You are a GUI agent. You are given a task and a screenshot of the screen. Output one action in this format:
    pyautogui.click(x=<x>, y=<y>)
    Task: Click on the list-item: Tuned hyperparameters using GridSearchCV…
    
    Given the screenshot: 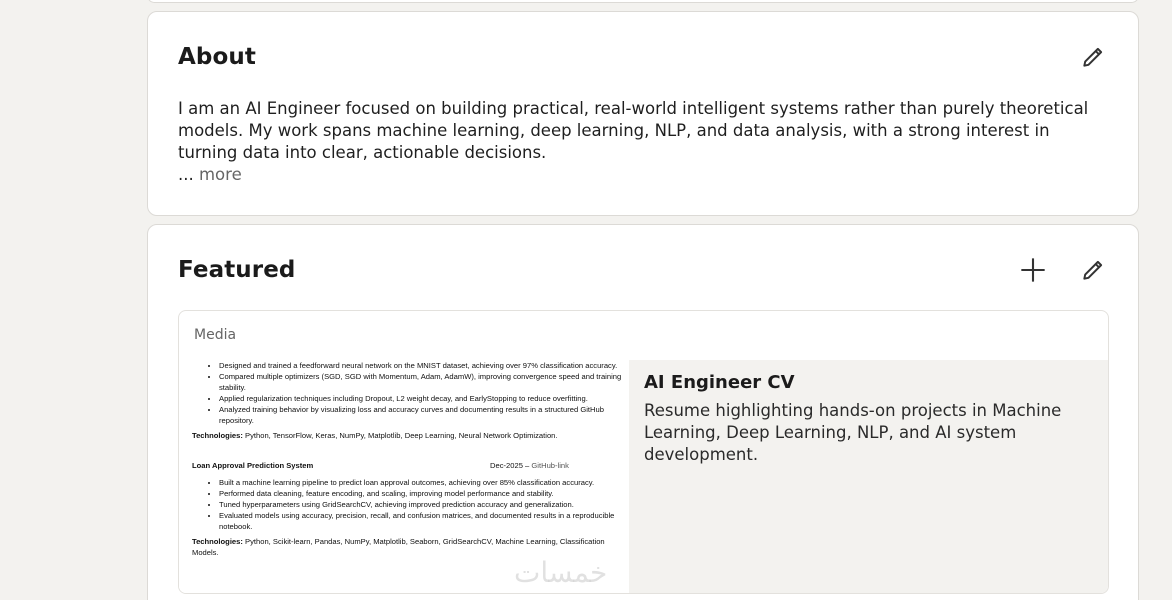 What is the action you would take?
    pyautogui.click(x=424, y=504)
    